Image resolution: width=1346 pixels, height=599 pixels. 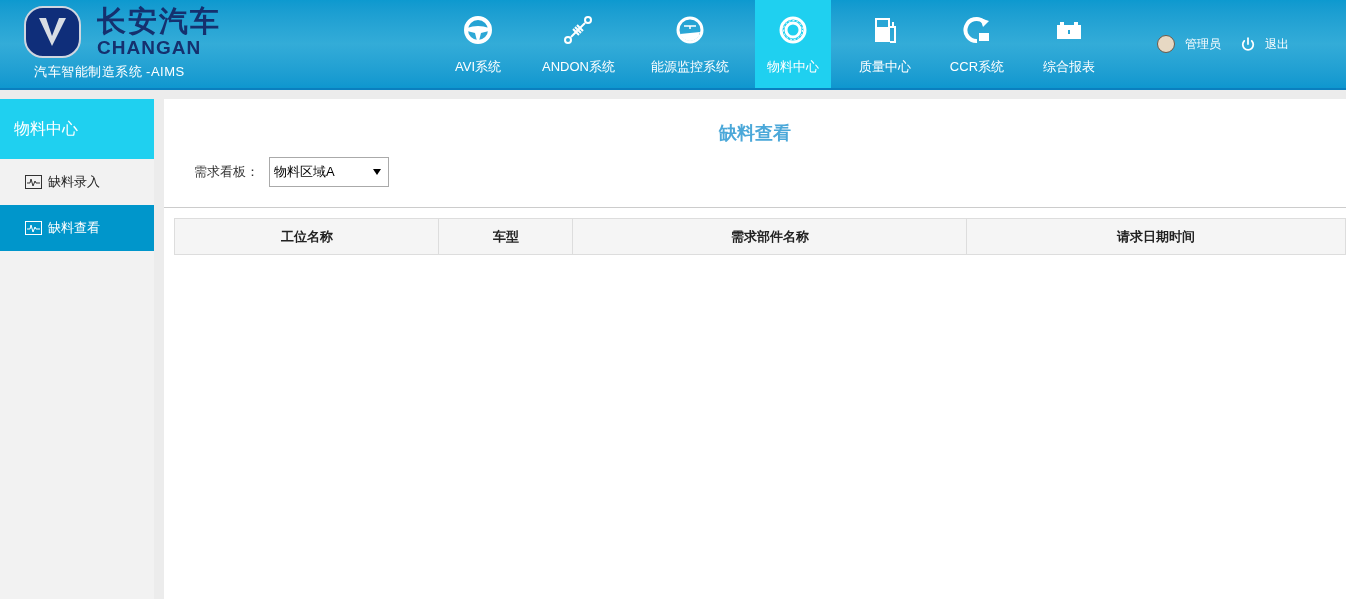 What do you see at coordinates (478, 29) in the screenshot?
I see `steering-wheel-icon` at bounding box center [478, 29].